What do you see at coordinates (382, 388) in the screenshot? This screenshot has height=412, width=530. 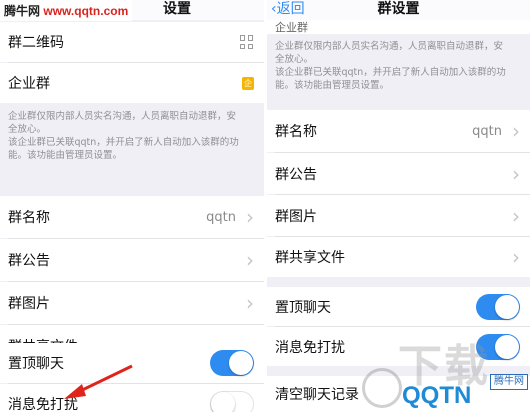 I see `watermark-logo-icon` at bounding box center [382, 388].